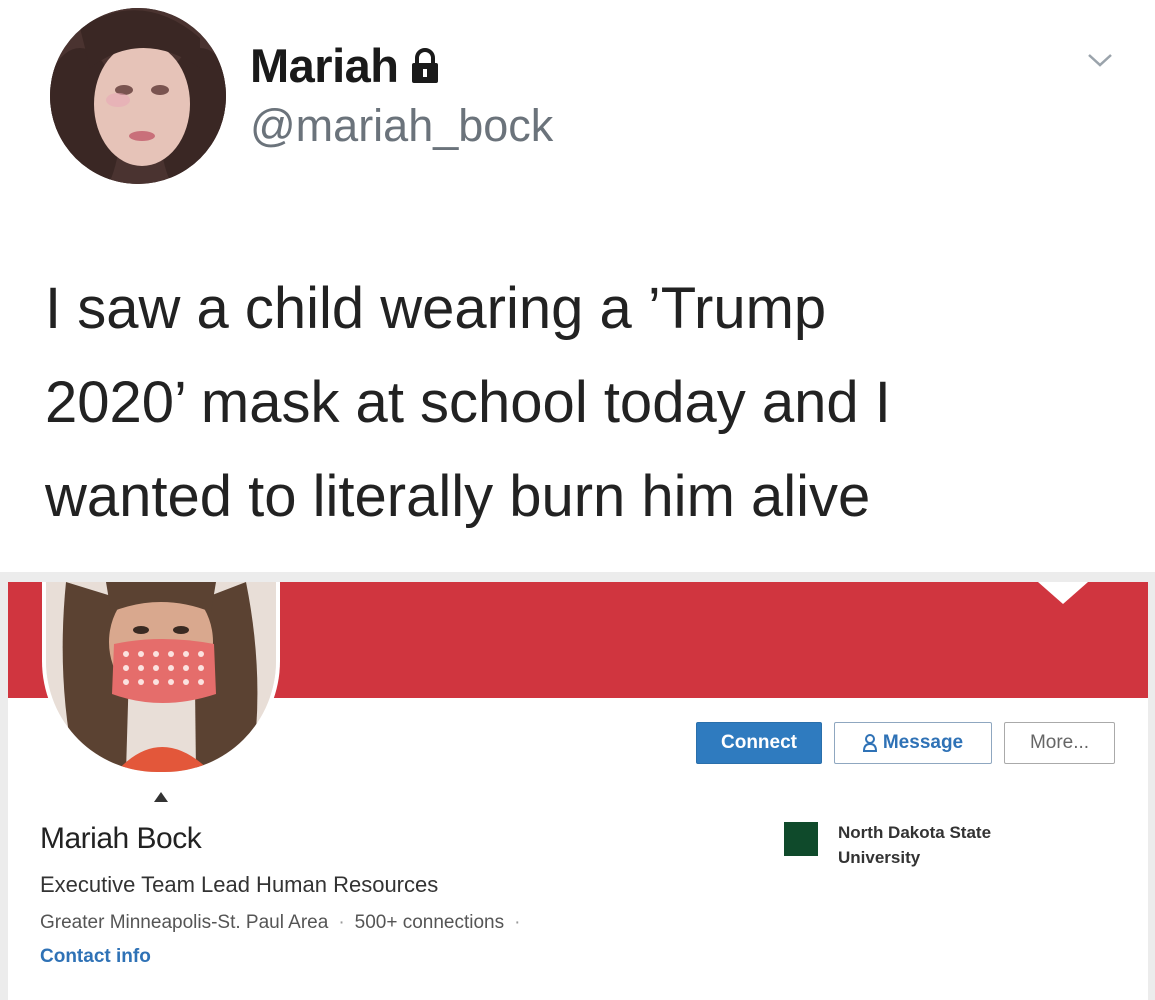 This screenshot has height=1000, width=1155. I want to click on caret-up-icon, so click(161, 797).